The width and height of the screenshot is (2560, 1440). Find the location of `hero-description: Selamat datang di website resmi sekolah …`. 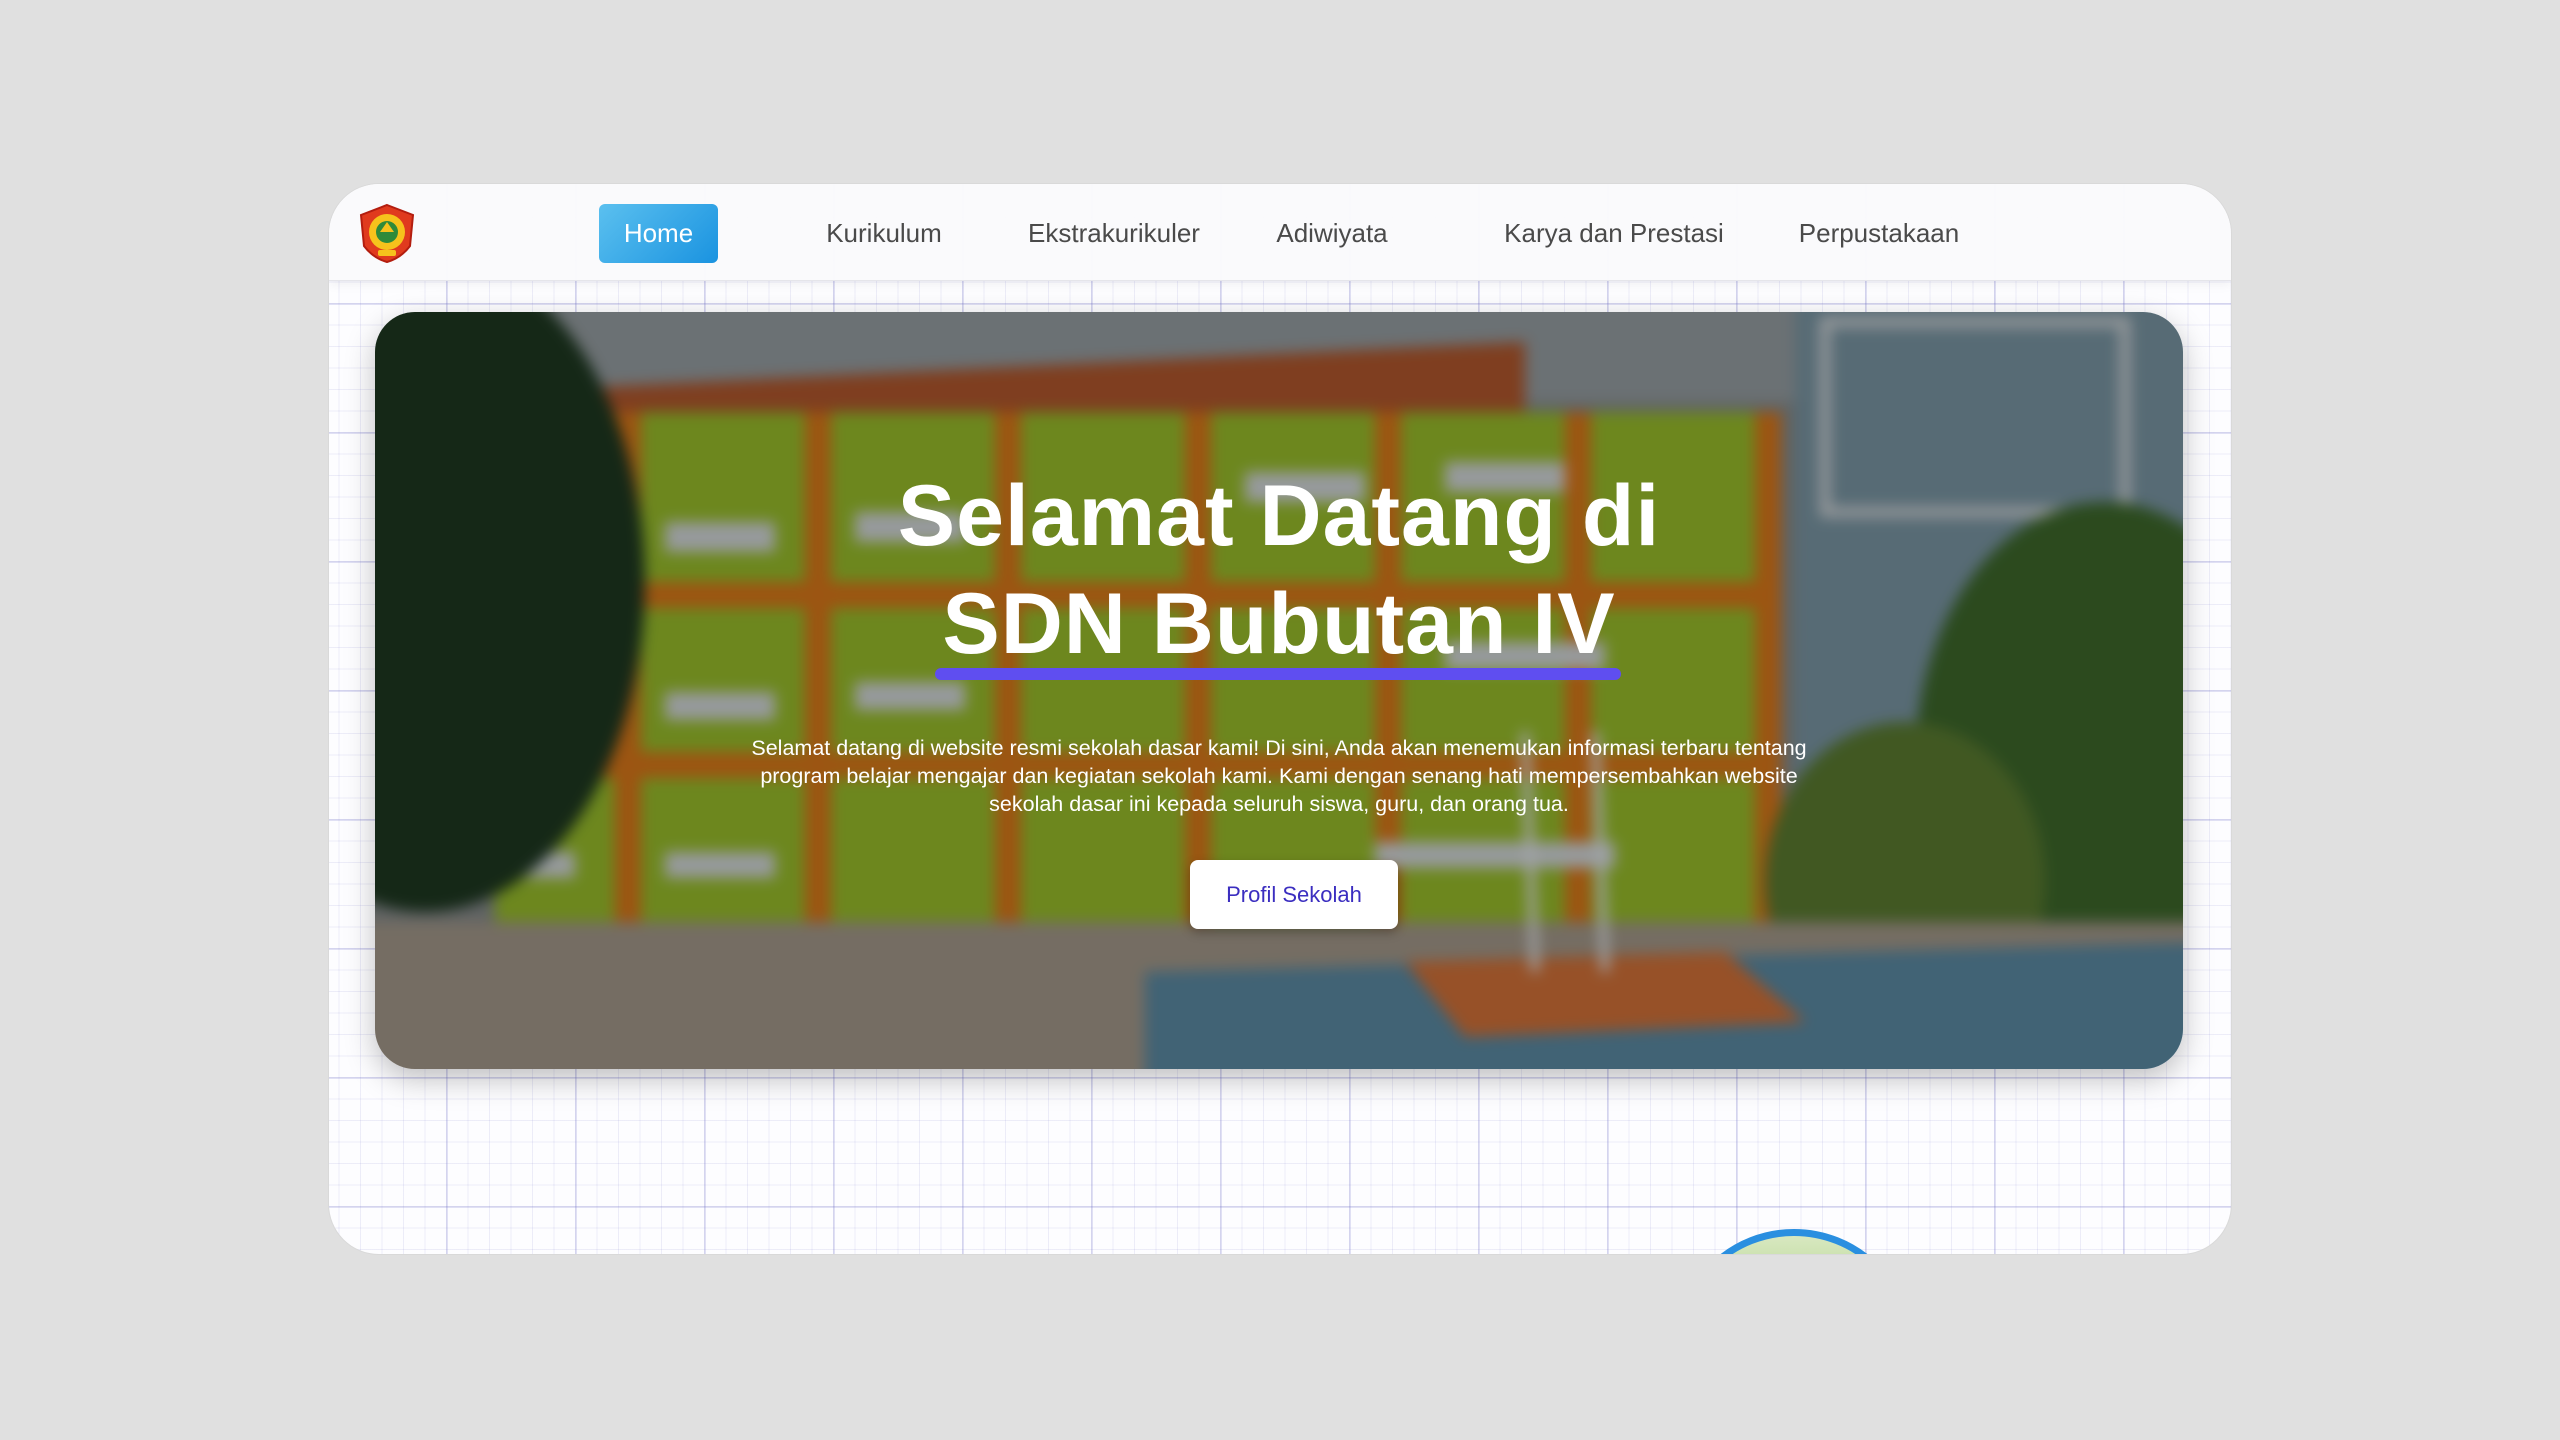

hero-description: Selamat datang di website resmi sekolah … is located at coordinates (1279, 775).